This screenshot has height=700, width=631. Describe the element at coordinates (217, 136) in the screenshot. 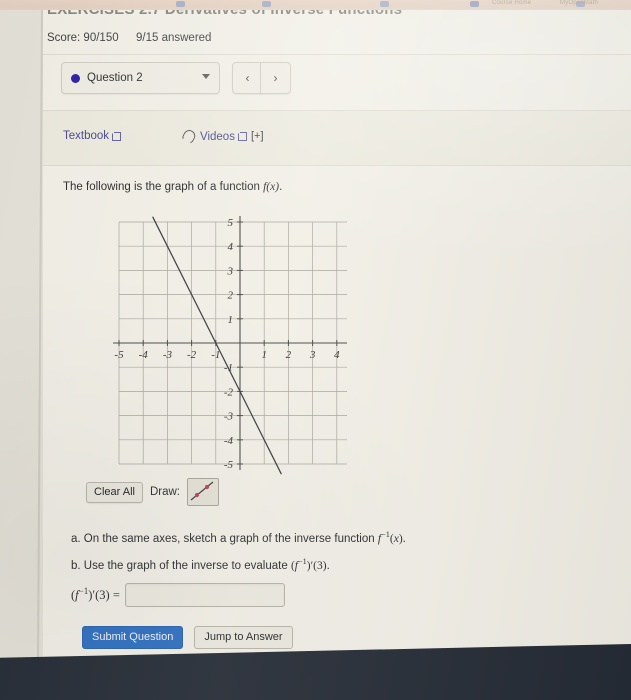

I see `videos-link-label: Videos` at that location.